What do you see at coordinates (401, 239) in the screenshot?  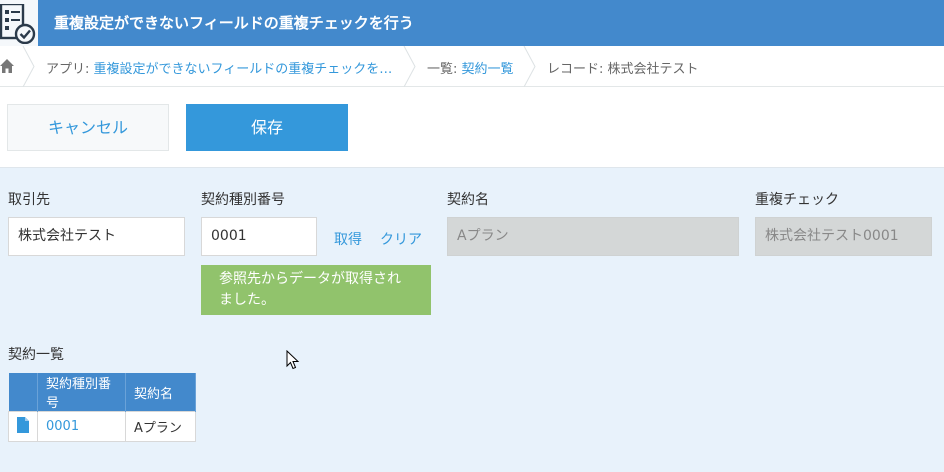 I see `clear-button: クリア` at bounding box center [401, 239].